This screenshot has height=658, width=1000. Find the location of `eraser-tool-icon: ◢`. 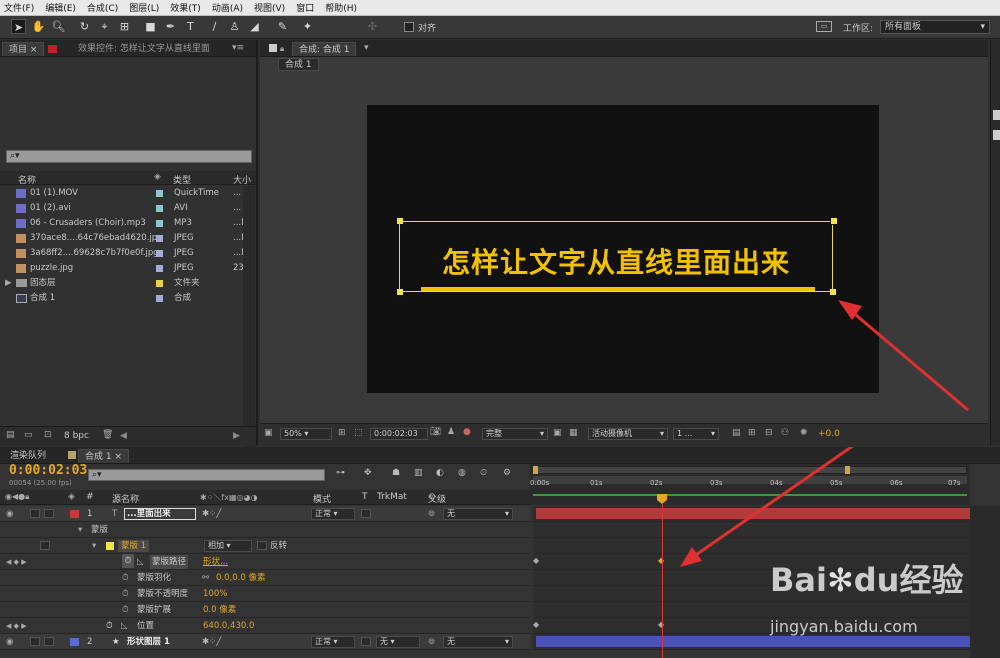

eraser-tool-icon: ◢ is located at coordinates (254, 26).